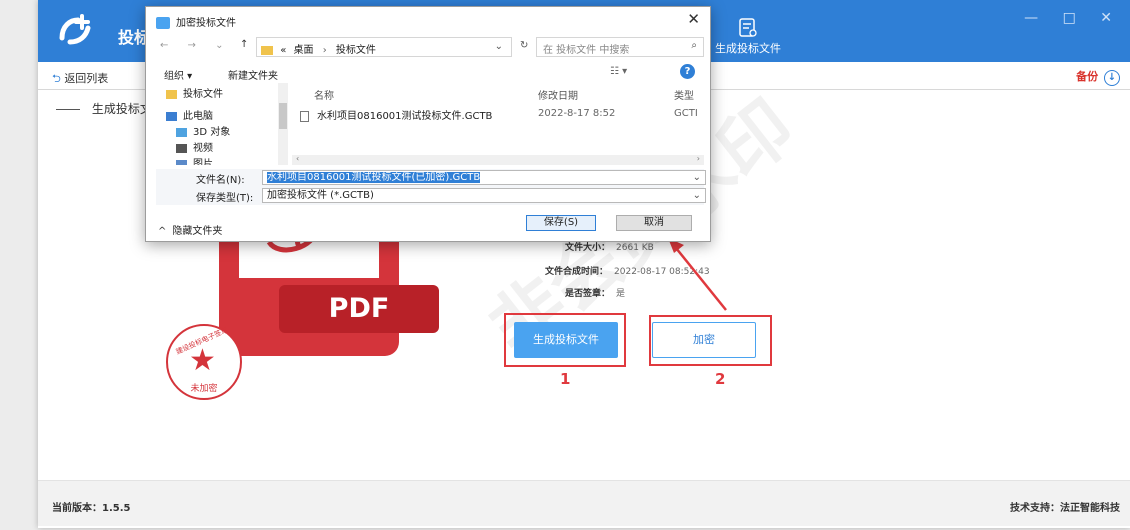  I want to click on nav-scrollbar, so click(283, 124).